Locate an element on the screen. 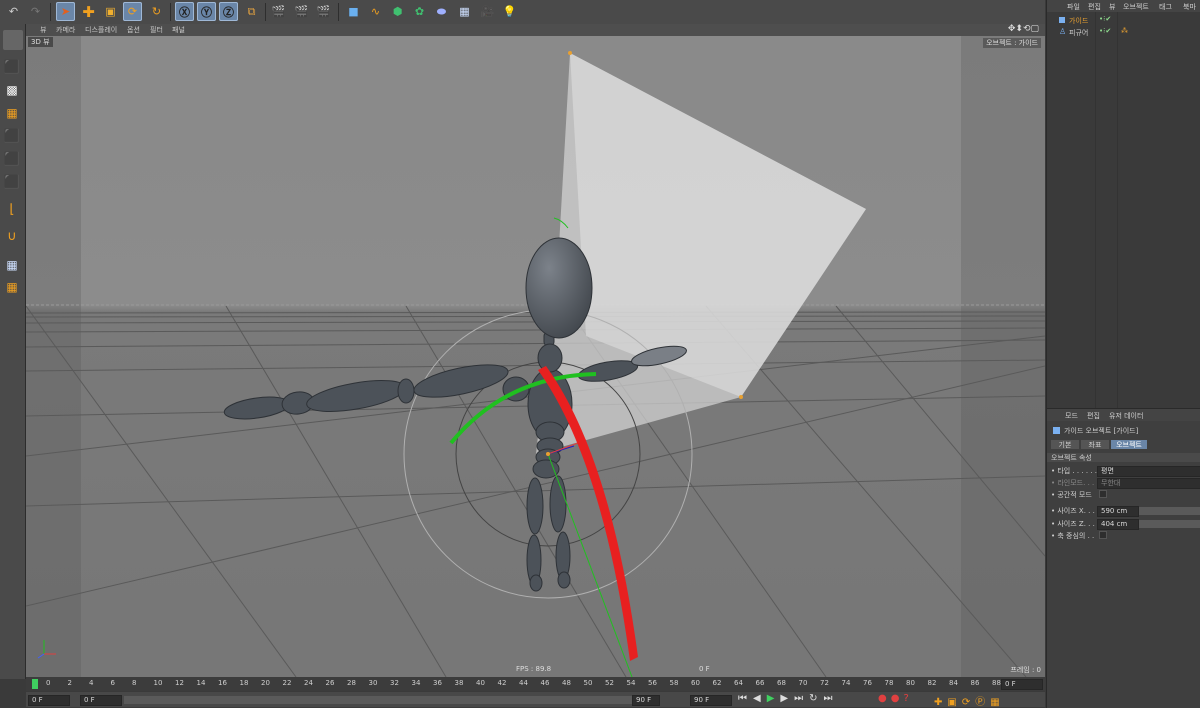 This screenshot has width=1200, height=708. recent-tool-icon: ↻ is located at coordinates (156, 11).